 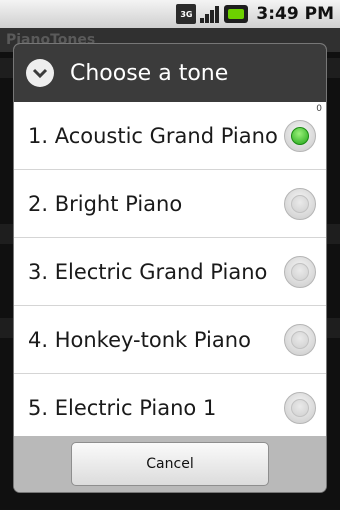 I want to click on tone-option-acoustic-grand-piano: 1. Acoustic Grand Piano, so click(x=170, y=136).